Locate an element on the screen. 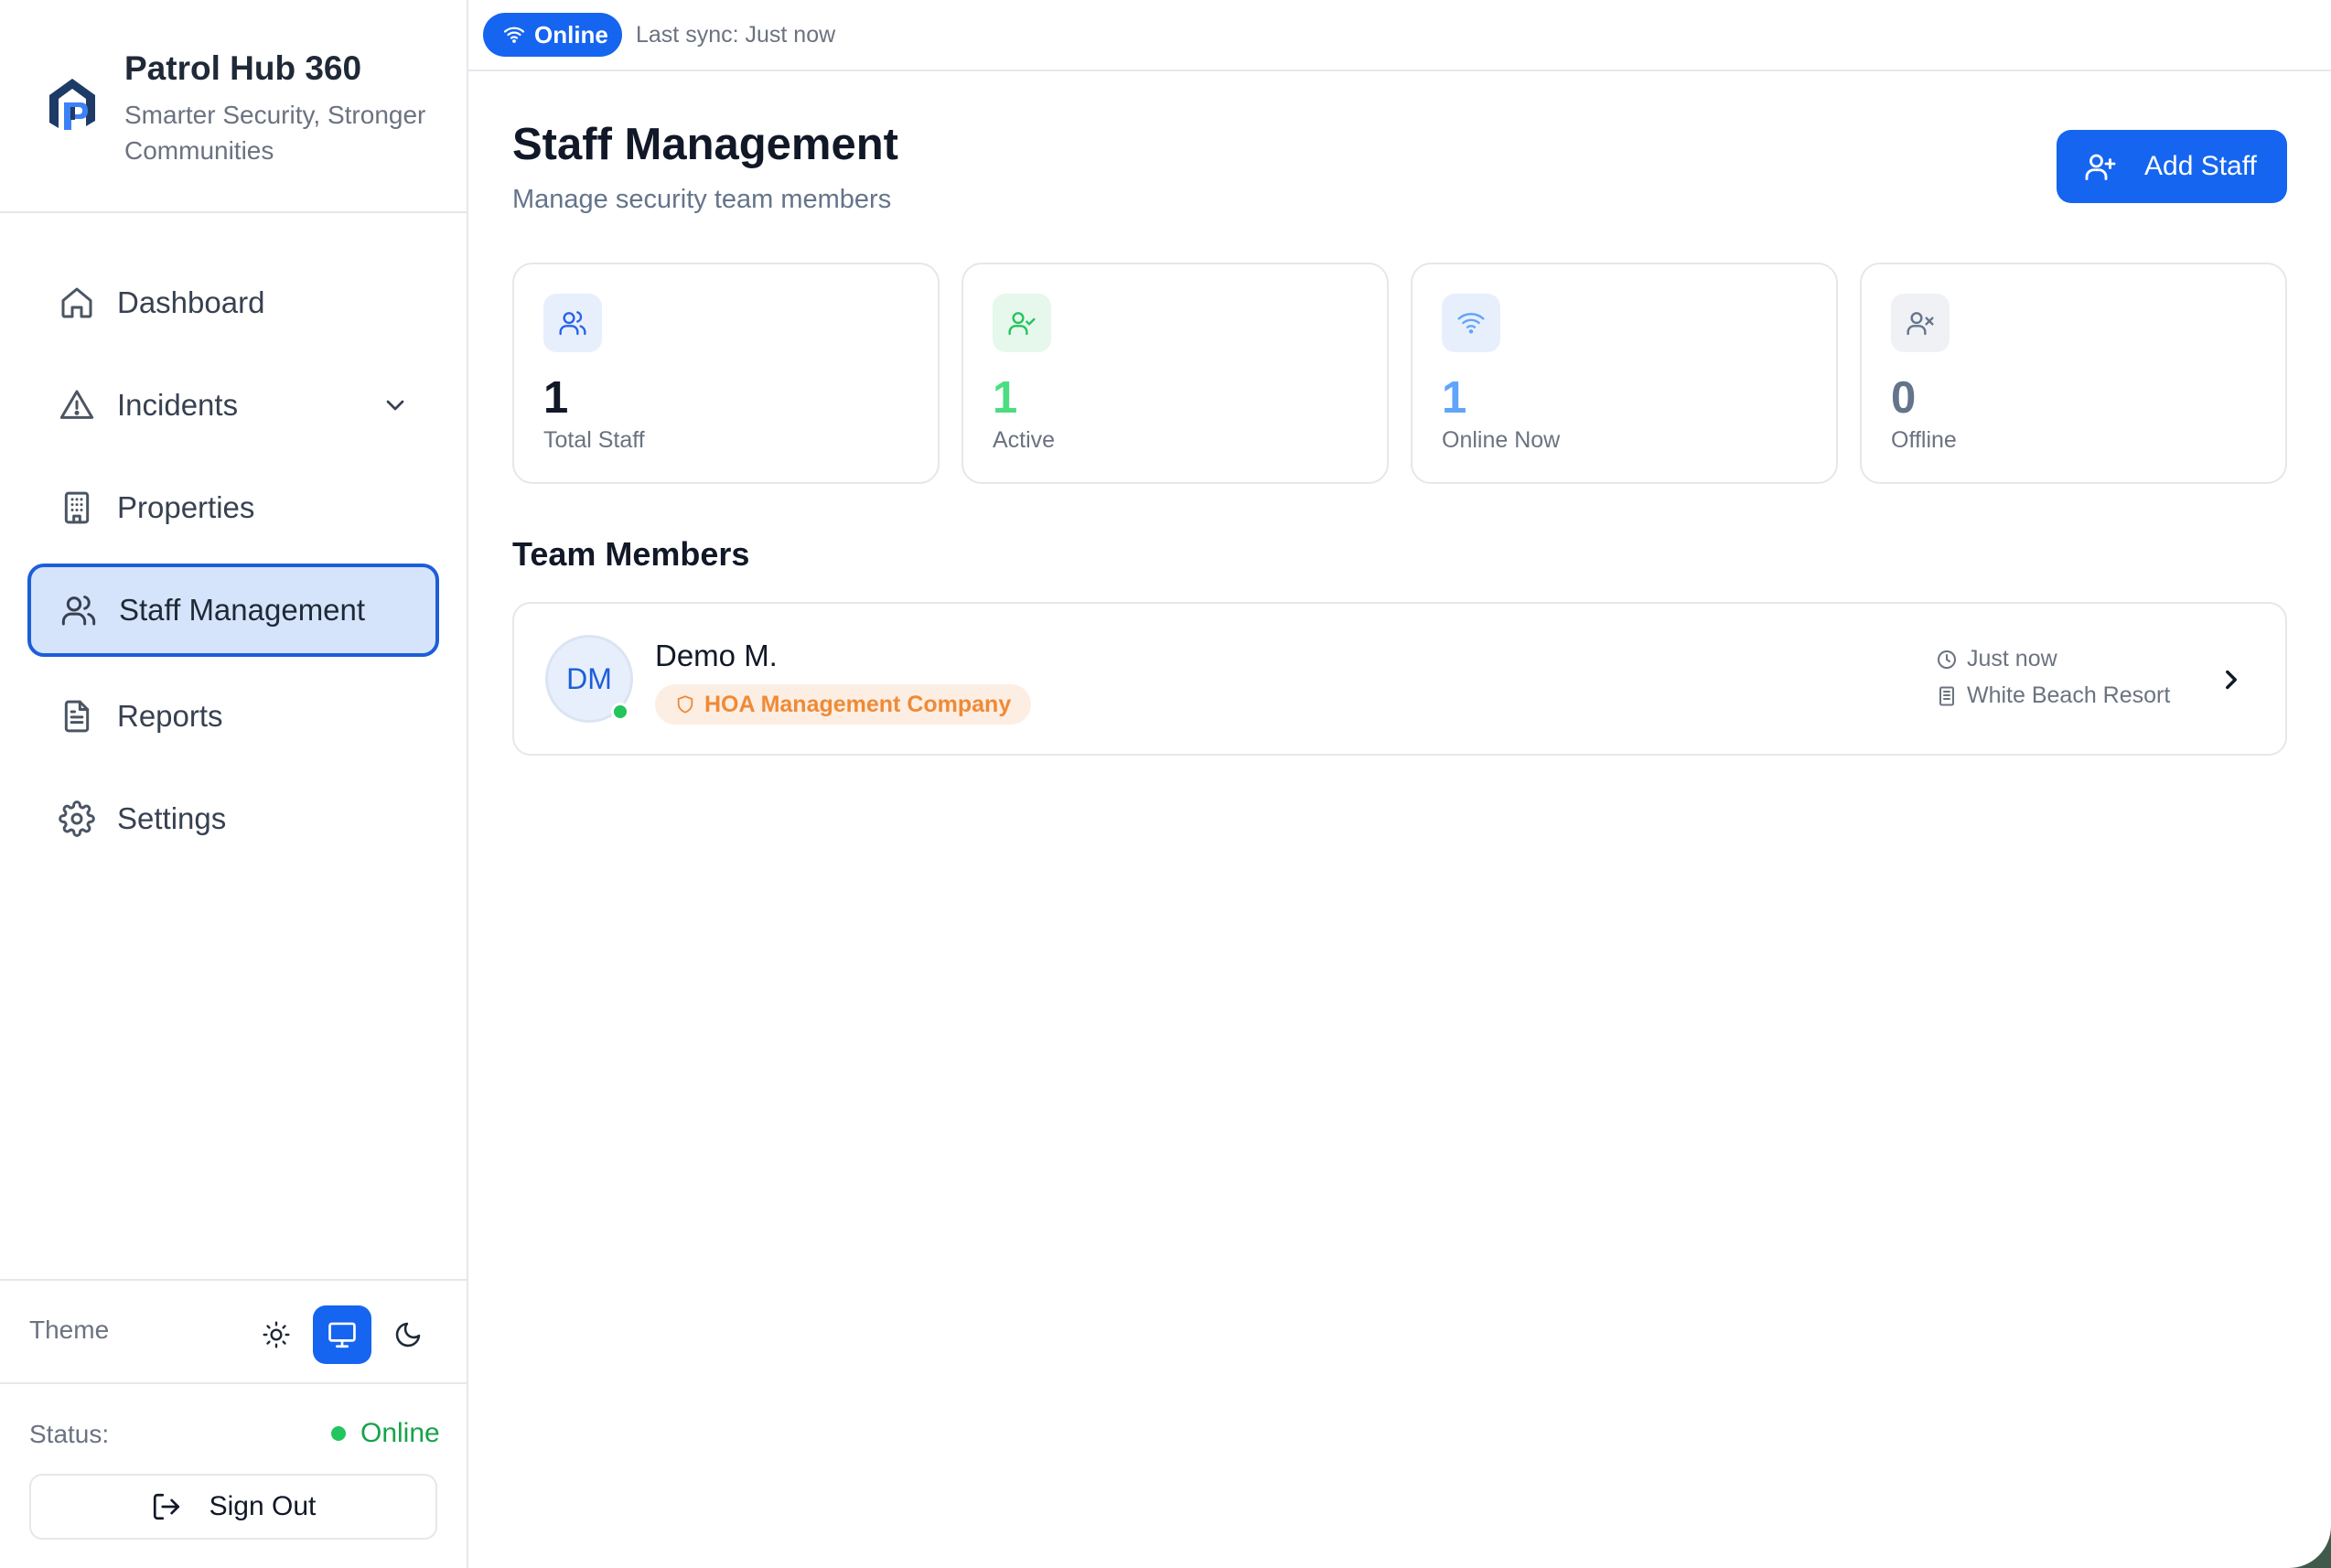 Image resolution: width=2331 pixels, height=1568 pixels. sidebar-item-properties: Properties is located at coordinates (233, 507).